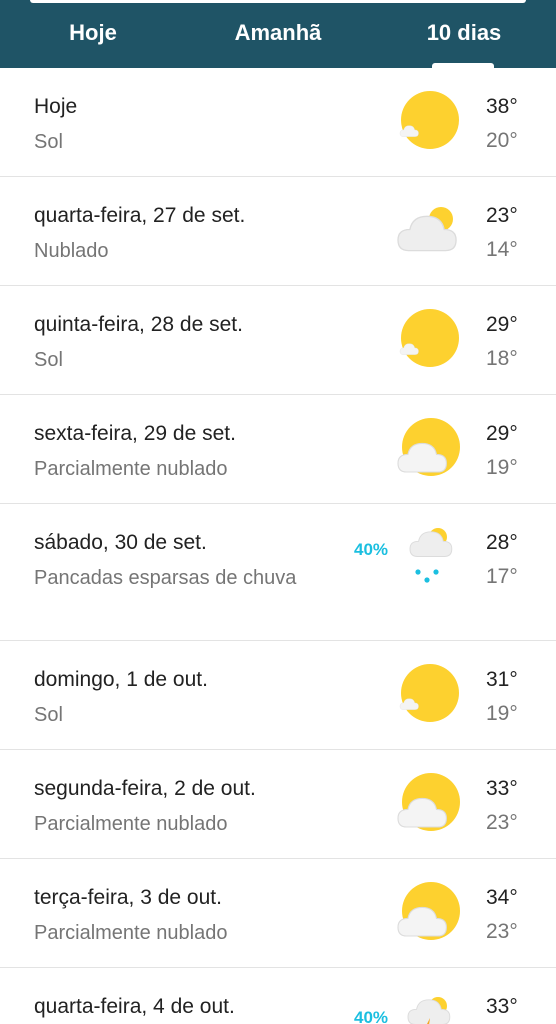 The width and height of the screenshot is (556, 1024). I want to click on forecast-date: domingo, 1 de out., so click(121, 679).